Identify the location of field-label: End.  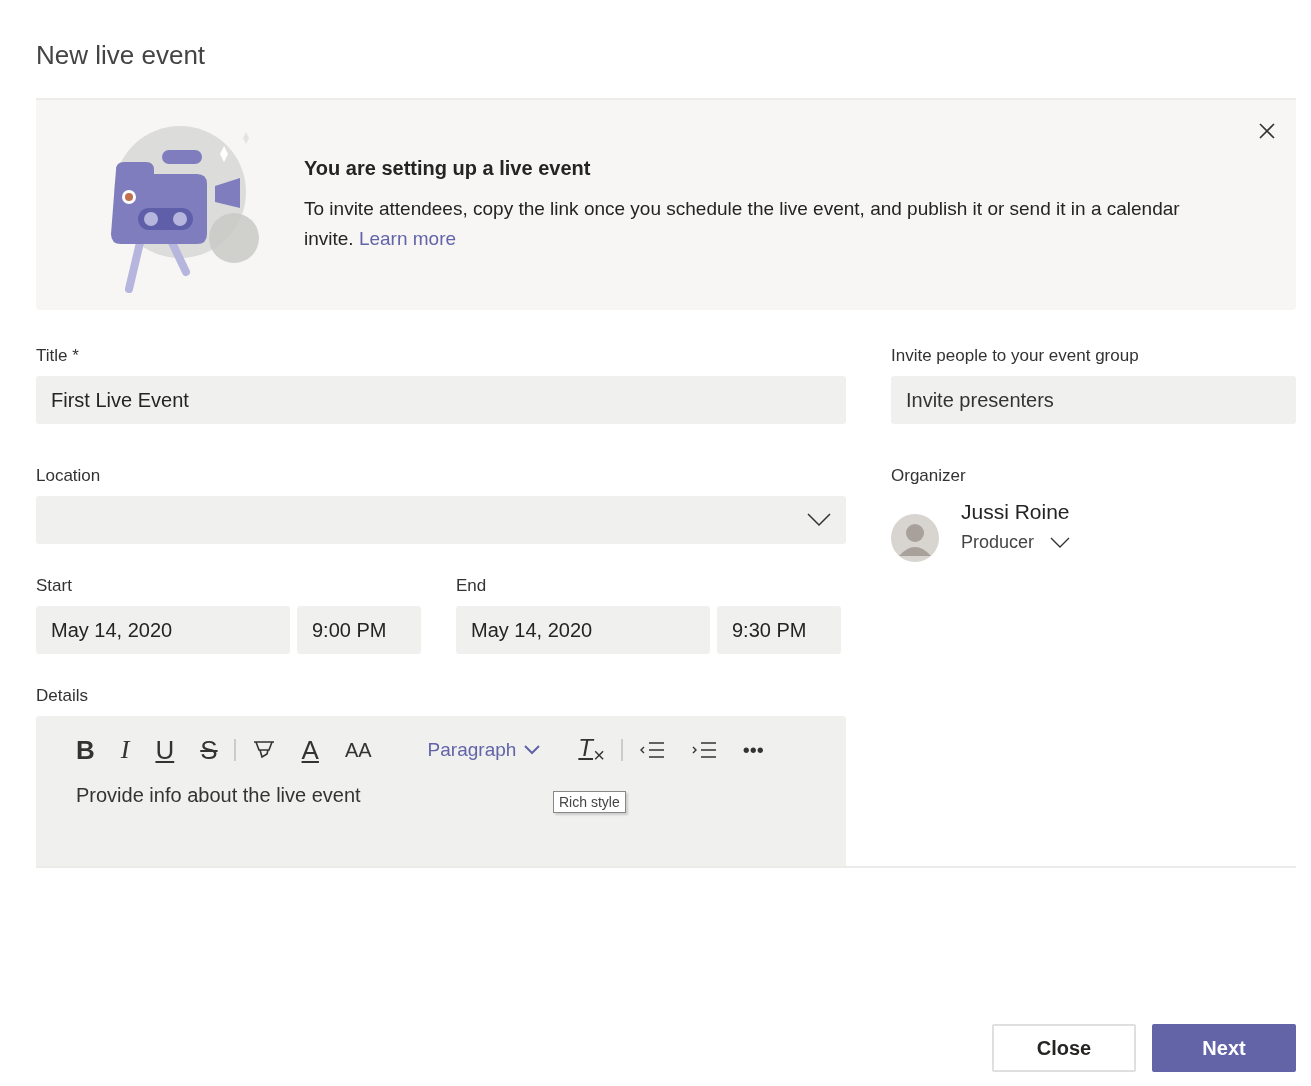
(472, 586).